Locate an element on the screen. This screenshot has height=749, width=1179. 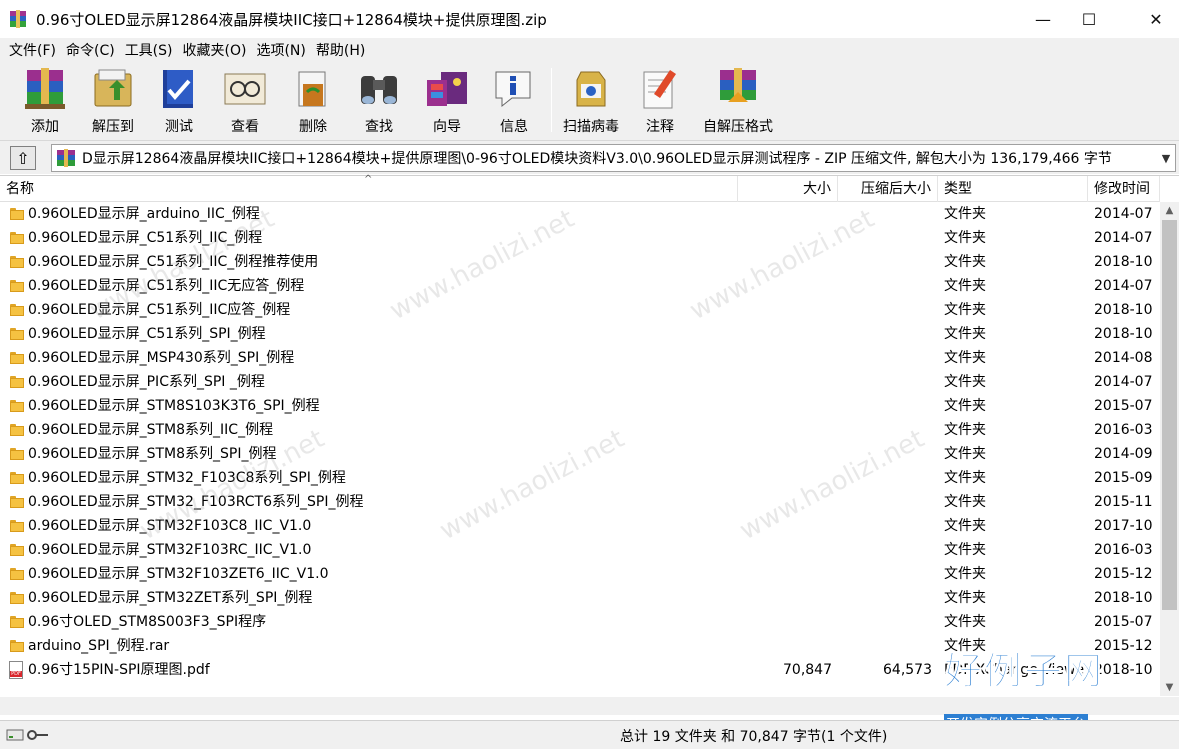
table-row: 0.96OLED显示屏_arduino_IIC_例程 文件夹 2014-07 is located at coordinates (580, 214).